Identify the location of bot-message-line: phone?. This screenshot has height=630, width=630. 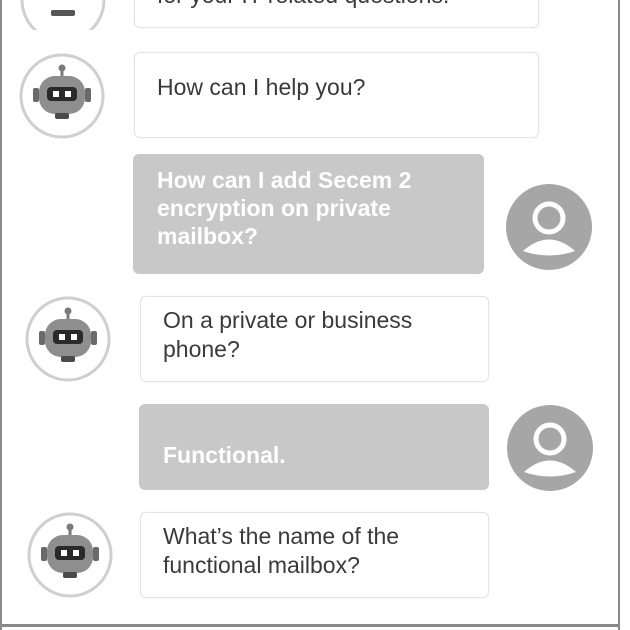
(201, 349).